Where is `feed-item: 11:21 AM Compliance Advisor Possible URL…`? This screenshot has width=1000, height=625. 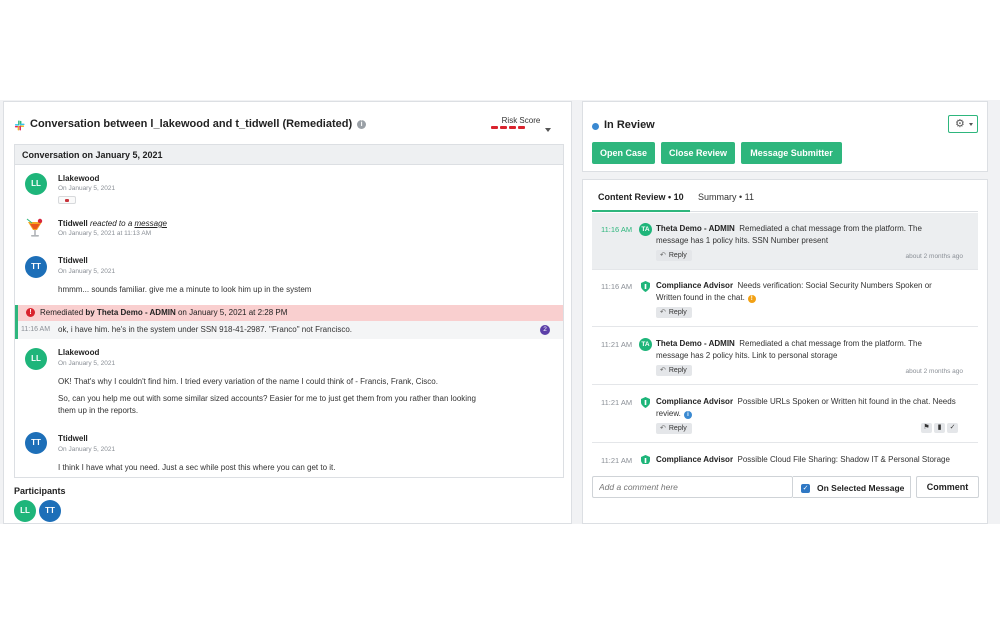
feed-item: 11:21 AM Compliance Advisor Possible URL… is located at coordinates (785, 414).